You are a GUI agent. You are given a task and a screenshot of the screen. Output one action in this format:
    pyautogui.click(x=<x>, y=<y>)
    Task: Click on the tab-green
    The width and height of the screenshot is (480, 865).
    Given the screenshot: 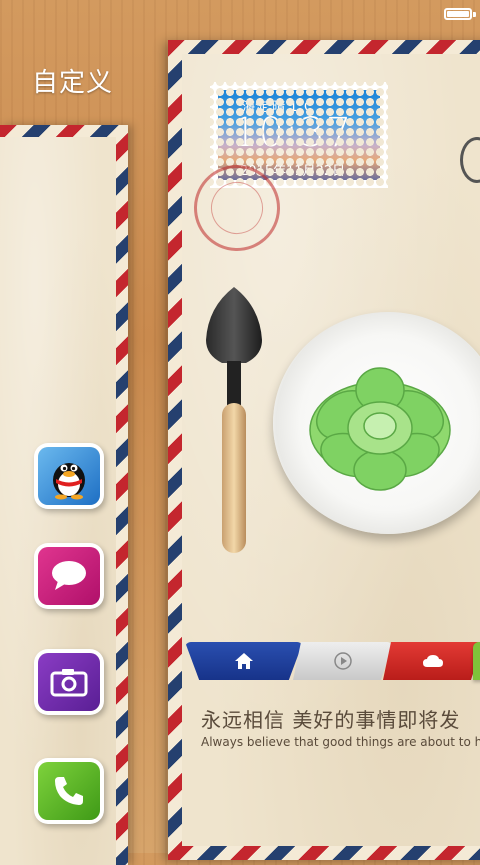 What is the action you would take?
    pyautogui.click(x=476, y=661)
    